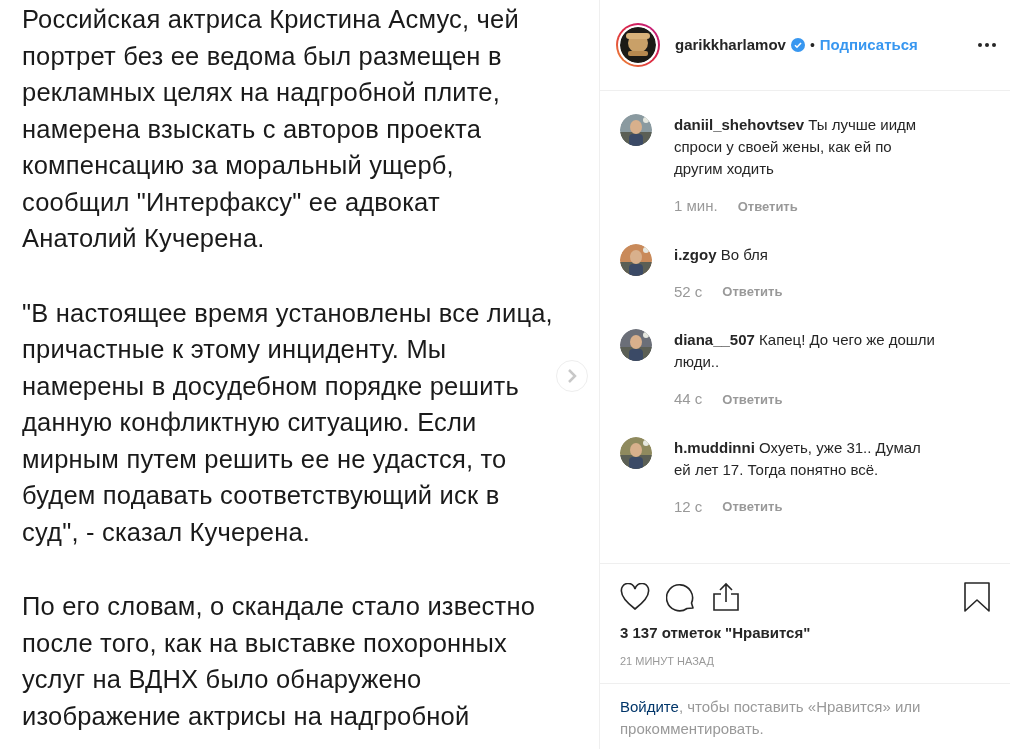 This screenshot has width=1010, height=749. Describe the element at coordinates (635, 597) in the screenshot. I see `heart-icon` at that location.